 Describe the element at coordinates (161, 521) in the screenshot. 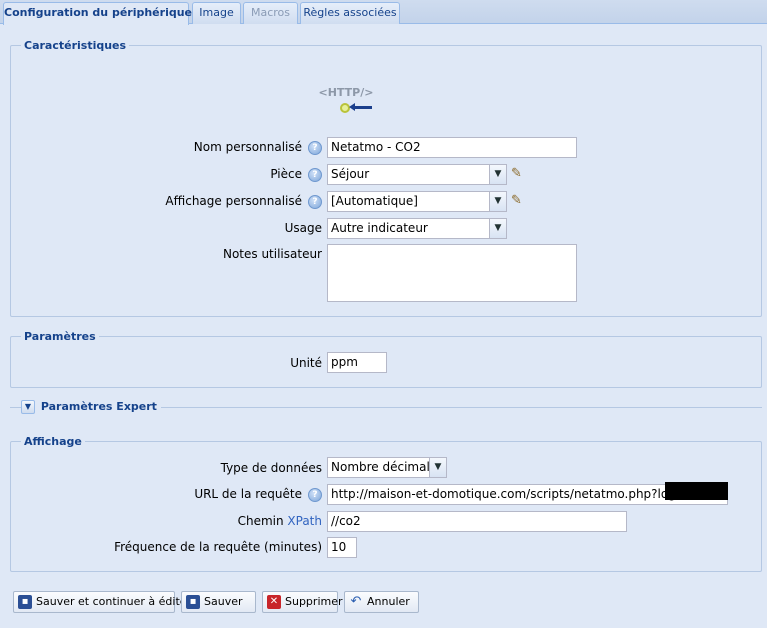

I see `chemin-label-row: Chemin XPath` at that location.